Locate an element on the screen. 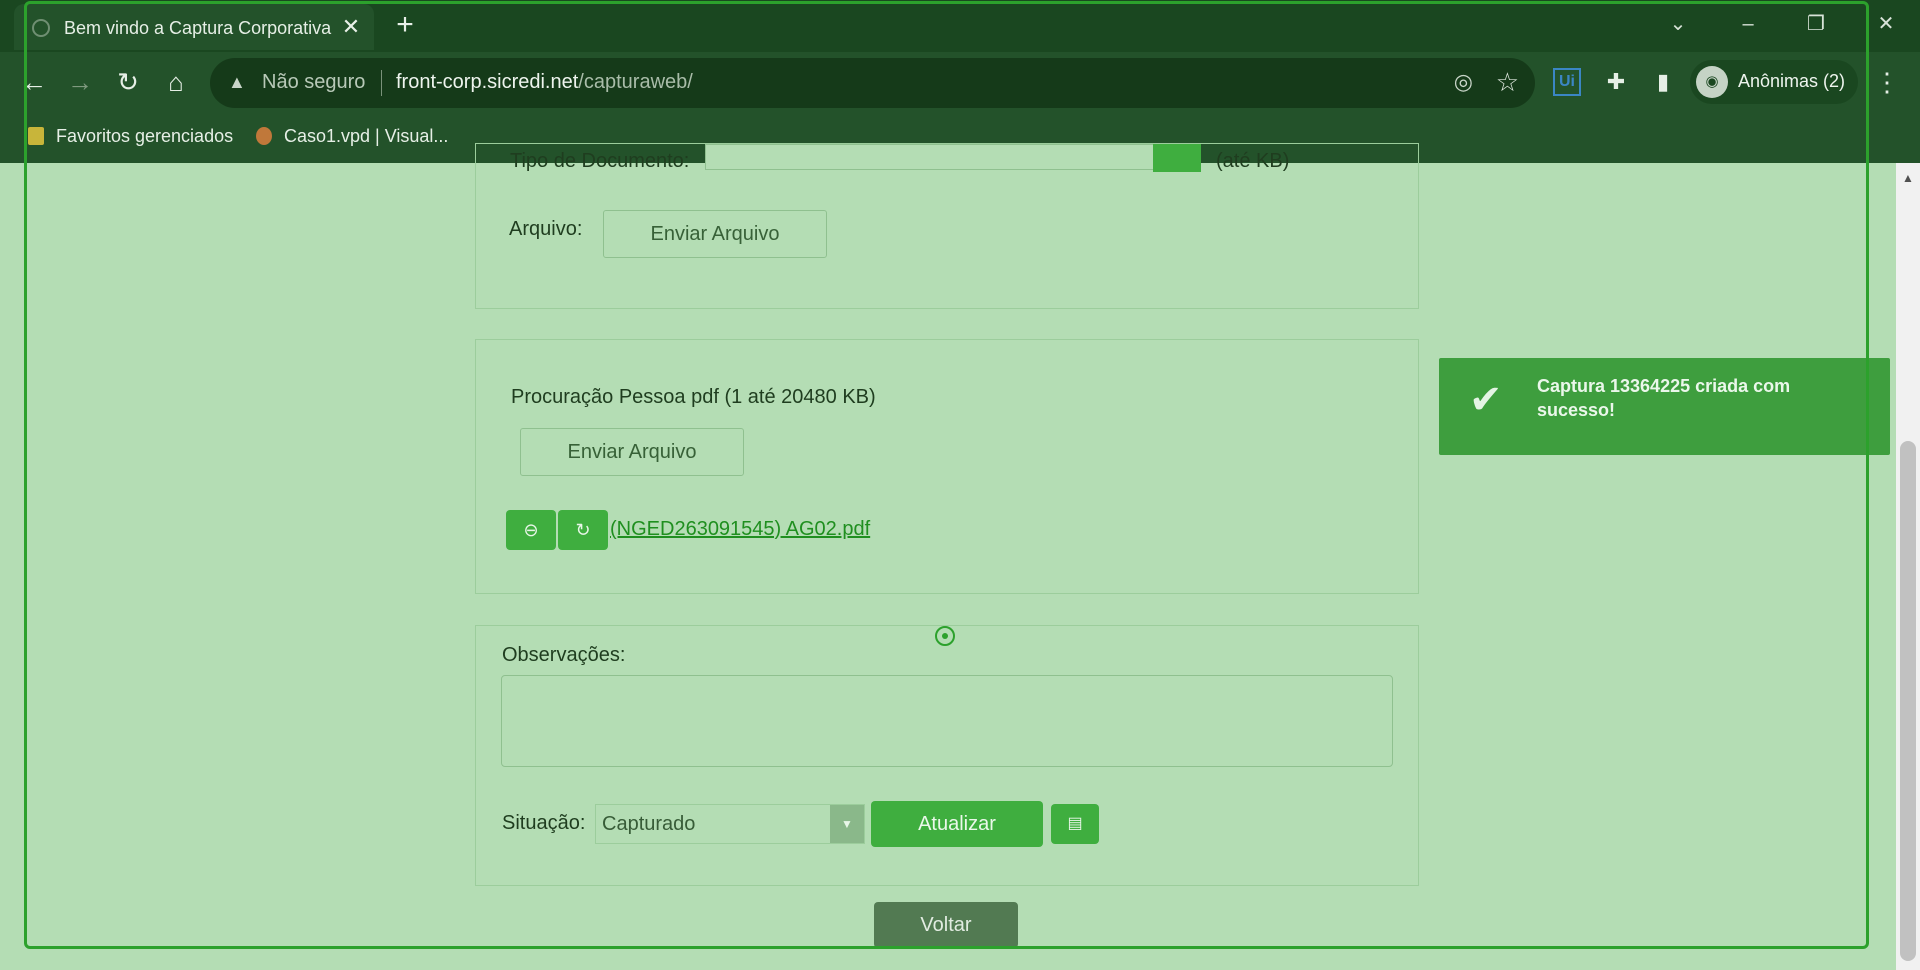 Image resolution: width=1920 pixels, height=970 pixels. bookmark-managed-favorites: Favoritos gerenciados is located at coordinates (130, 136).